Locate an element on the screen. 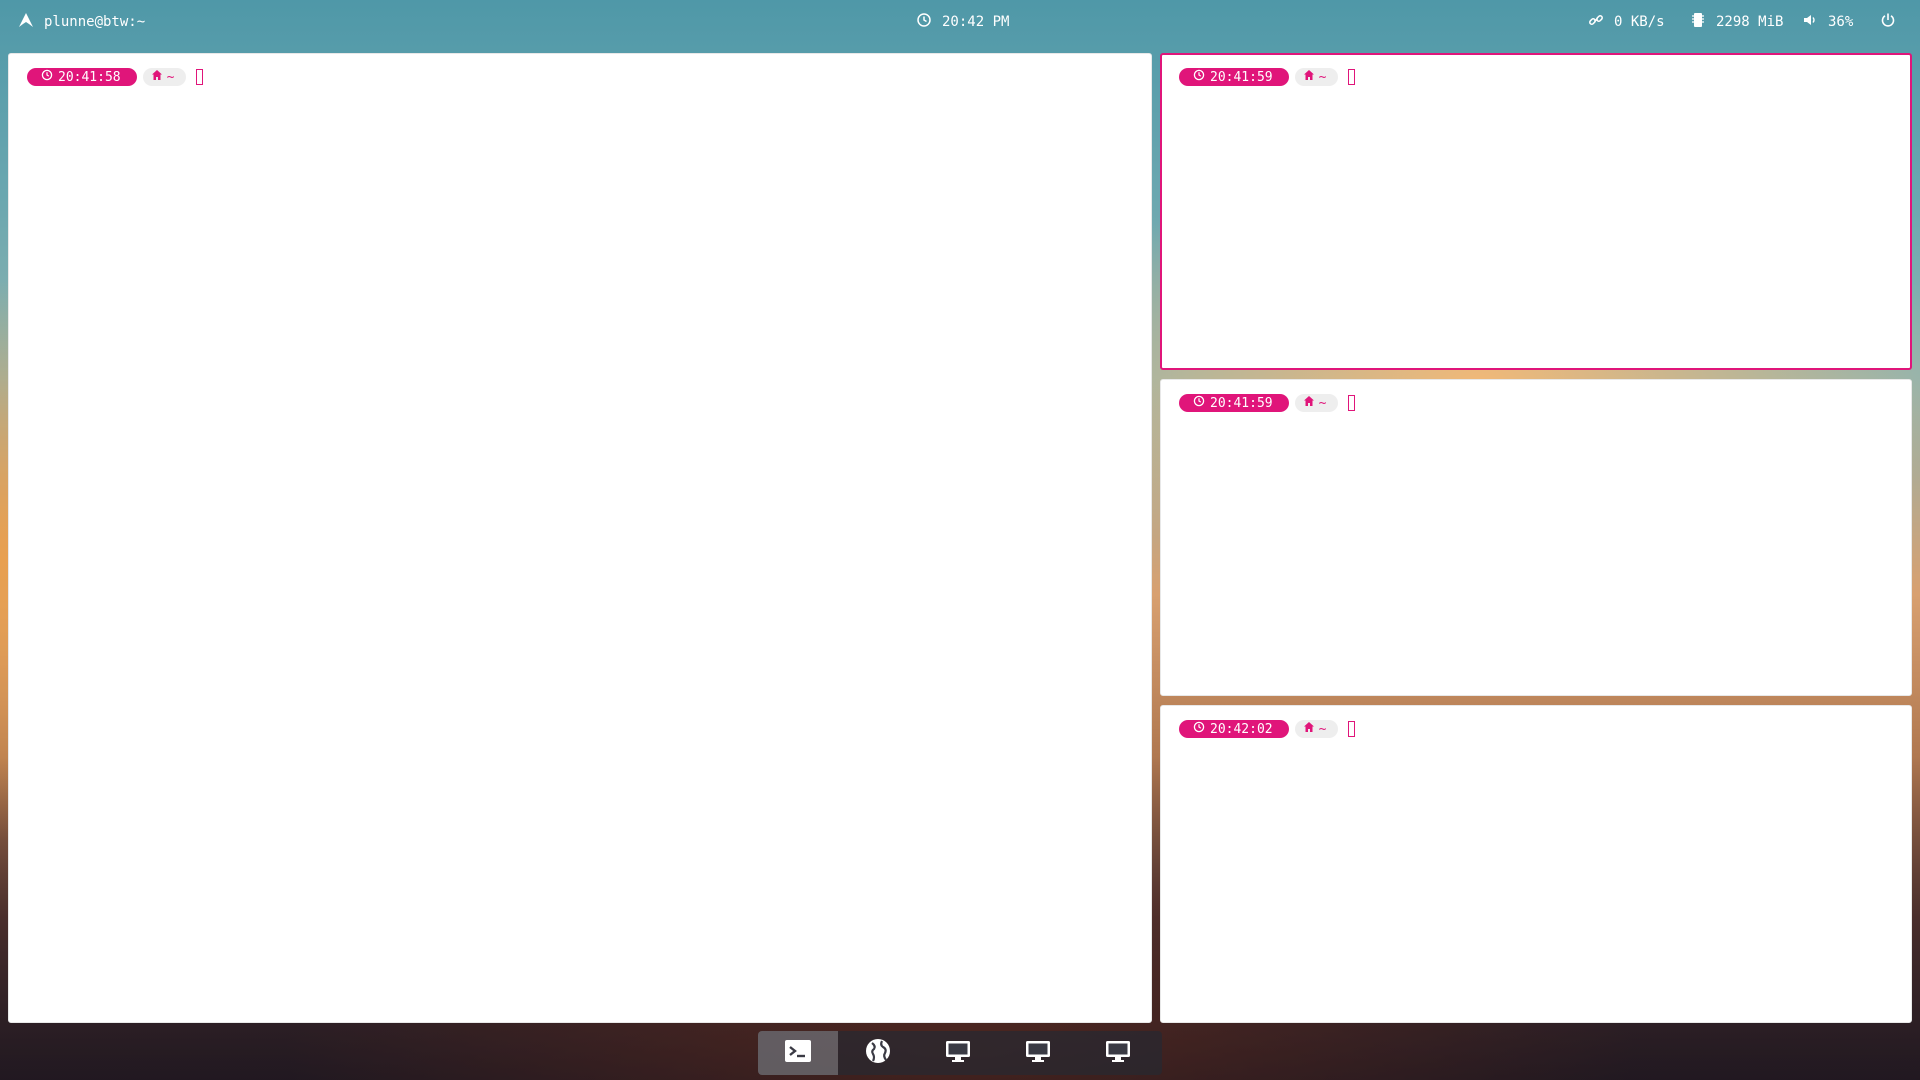 The height and width of the screenshot is (1080, 1920). prompt-time: 20:41:58 is located at coordinates (89, 77).